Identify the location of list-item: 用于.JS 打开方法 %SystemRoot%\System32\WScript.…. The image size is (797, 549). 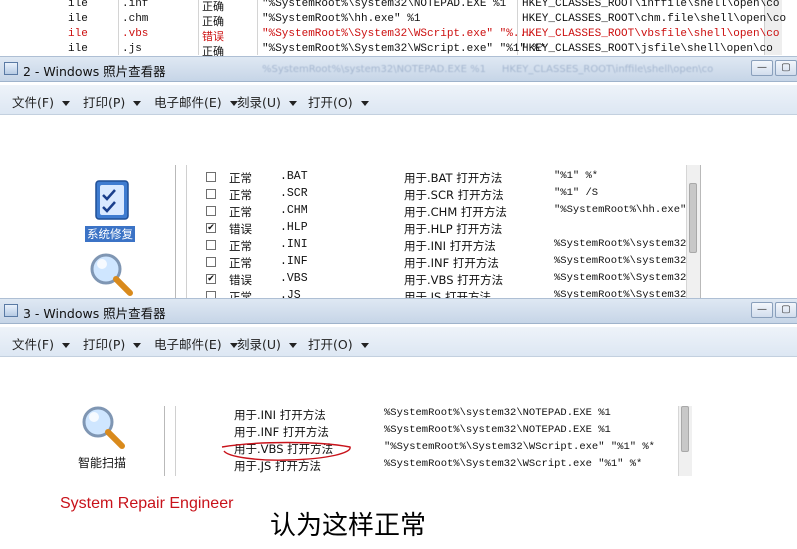
(368, 466).